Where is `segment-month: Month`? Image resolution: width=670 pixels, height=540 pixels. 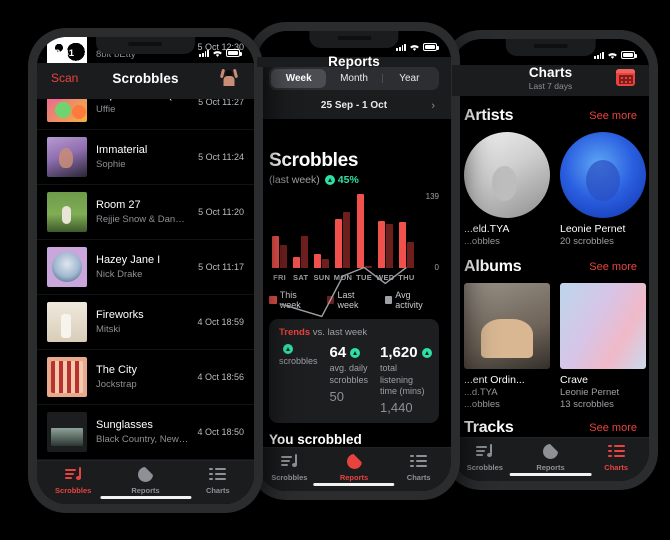
segment-month: Month is located at coordinates (353, 78).